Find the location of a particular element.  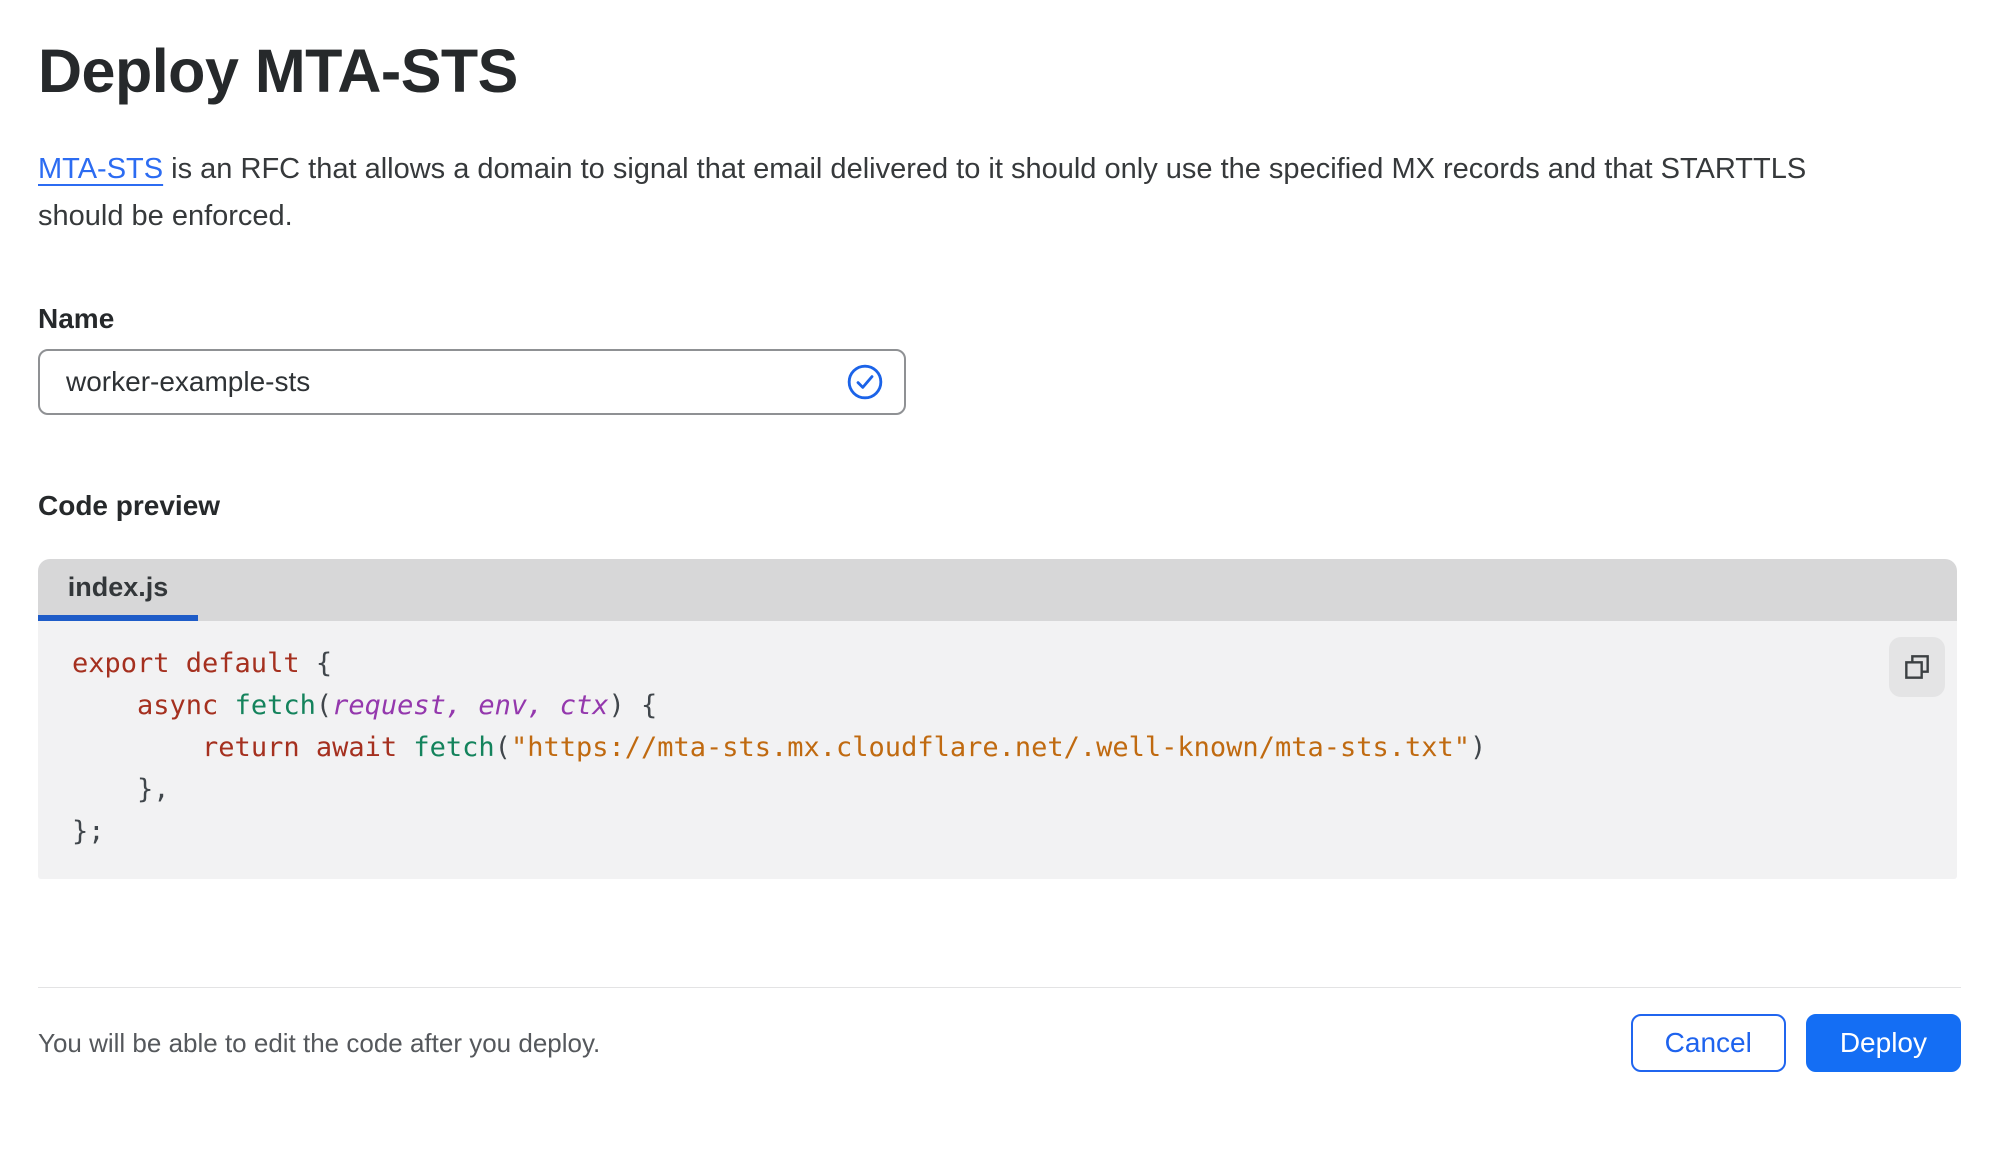

page-title: Deploy MTA-STS is located at coordinates (278, 71).